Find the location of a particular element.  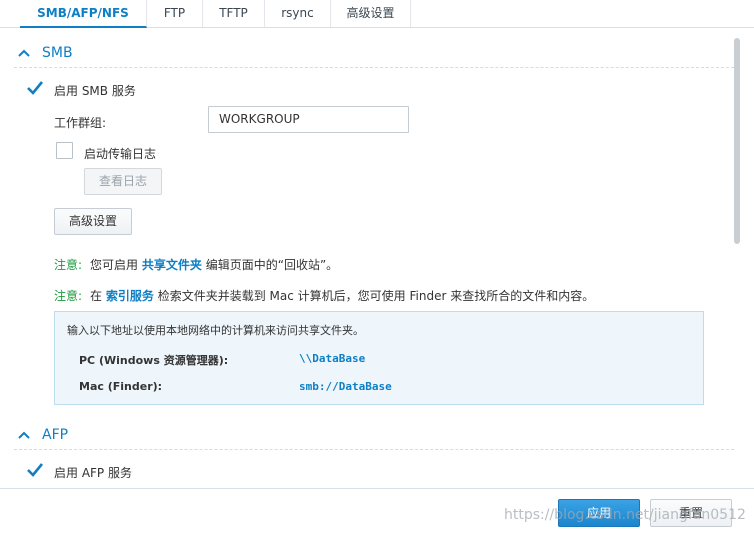

note-text: 在 is located at coordinates (96, 296).